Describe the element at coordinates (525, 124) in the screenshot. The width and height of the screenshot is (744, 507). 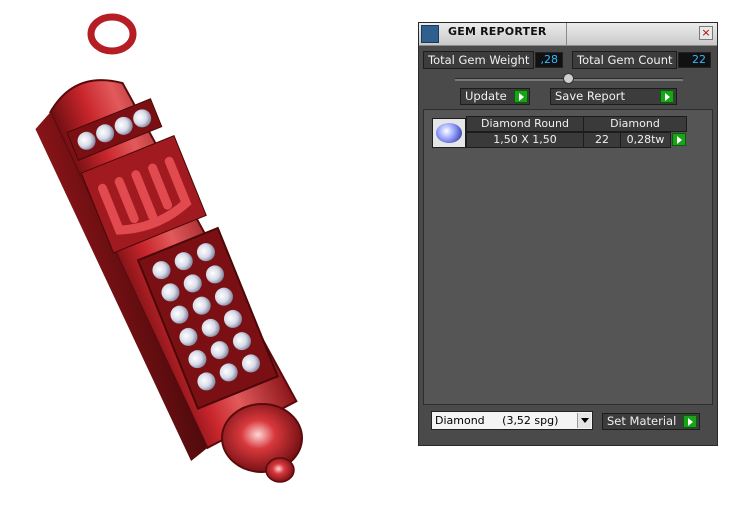
I see `gem-shape-cell: Diamond Round` at that location.